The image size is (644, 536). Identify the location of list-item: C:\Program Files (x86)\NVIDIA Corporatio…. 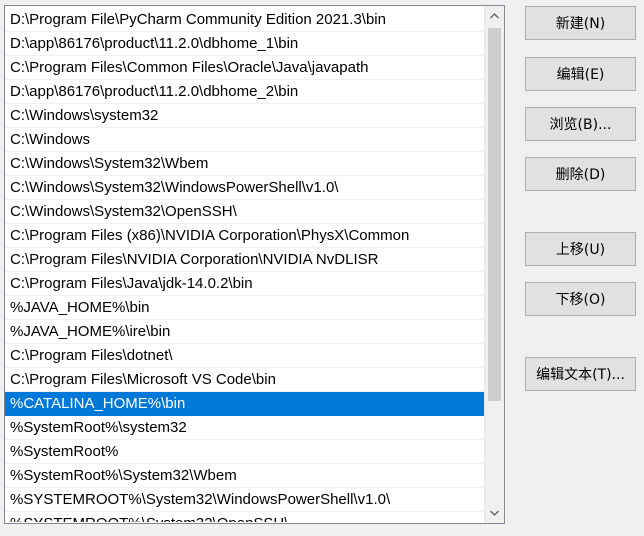
(244, 236).